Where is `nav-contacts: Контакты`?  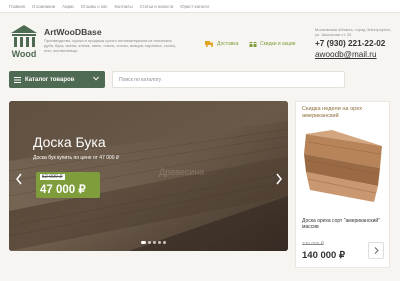 nav-contacts: Контакты is located at coordinates (124, 6).